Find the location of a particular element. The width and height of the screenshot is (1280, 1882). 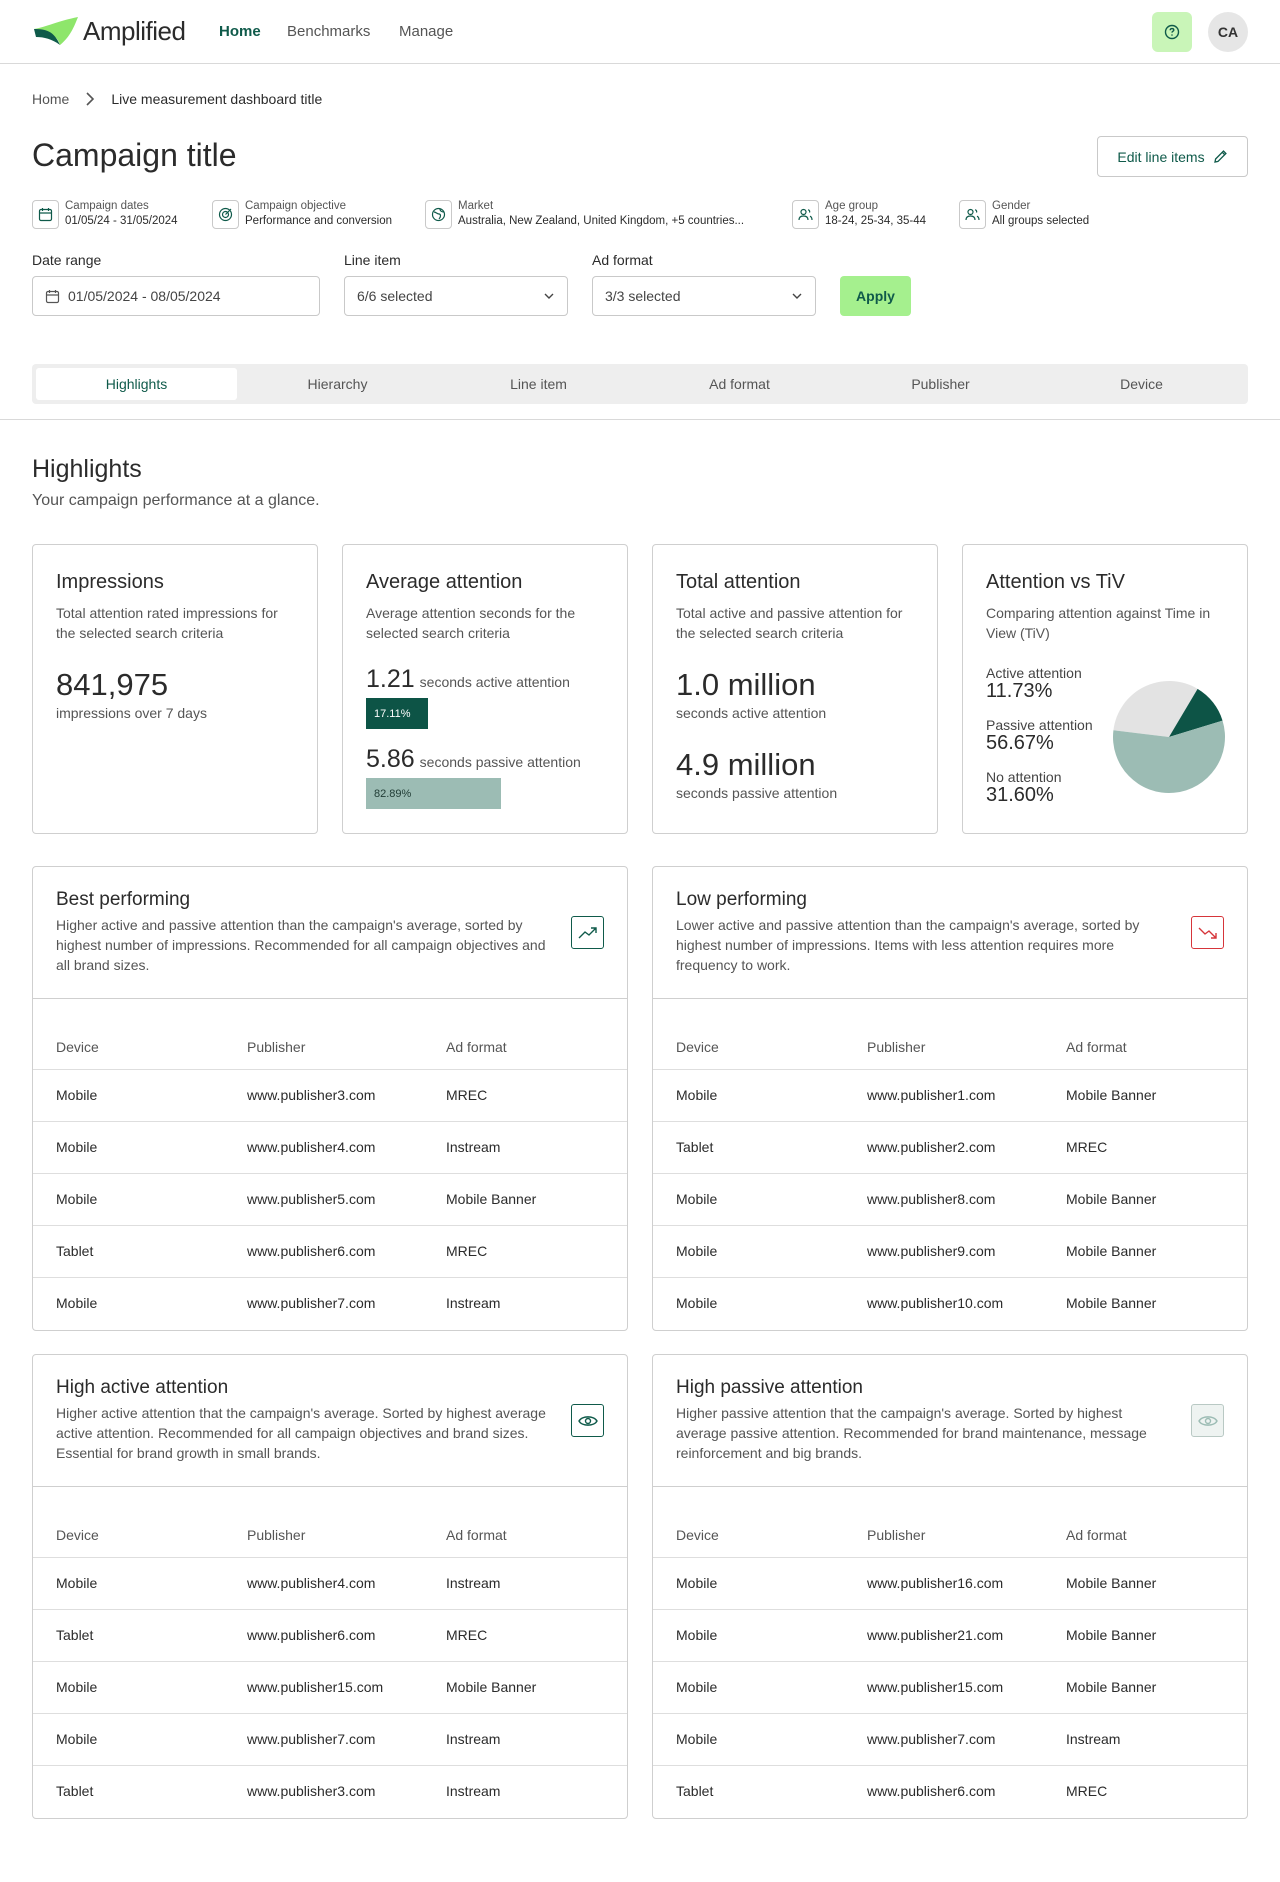

card-title: Impressions is located at coordinates (110, 582).